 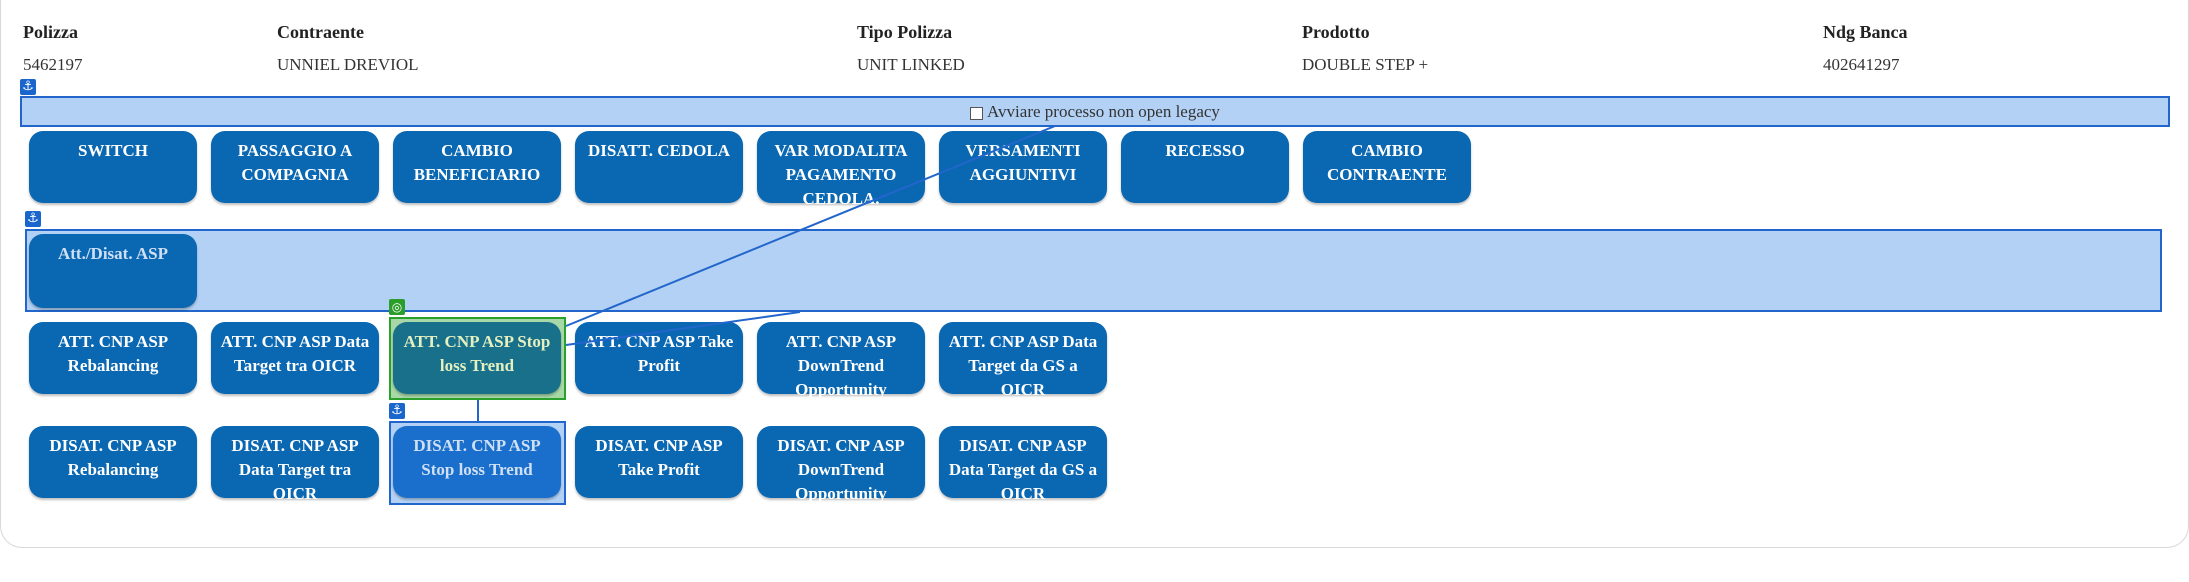 I want to click on att-disat-asp-button: Att./Disat. ASP, so click(x=113, y=271).